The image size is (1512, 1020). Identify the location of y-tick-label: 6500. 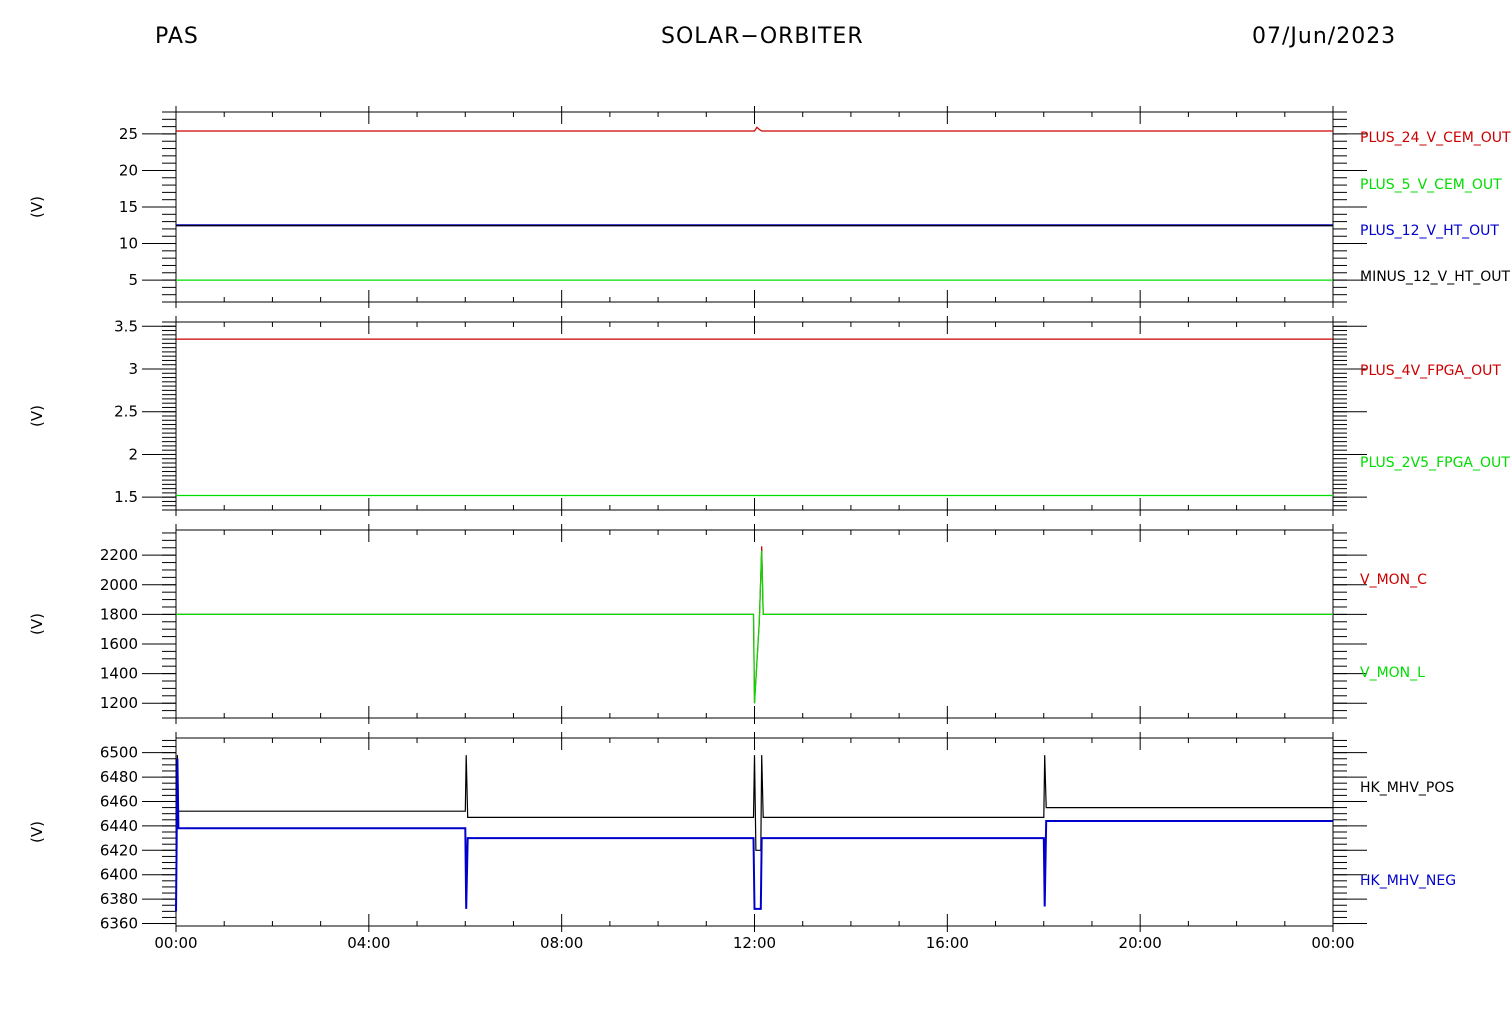
(119, 753).